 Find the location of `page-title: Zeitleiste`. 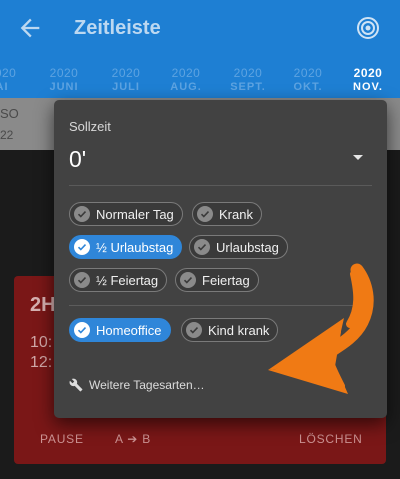

page-title: Zeitleiste is located at coordinates (117, 28).